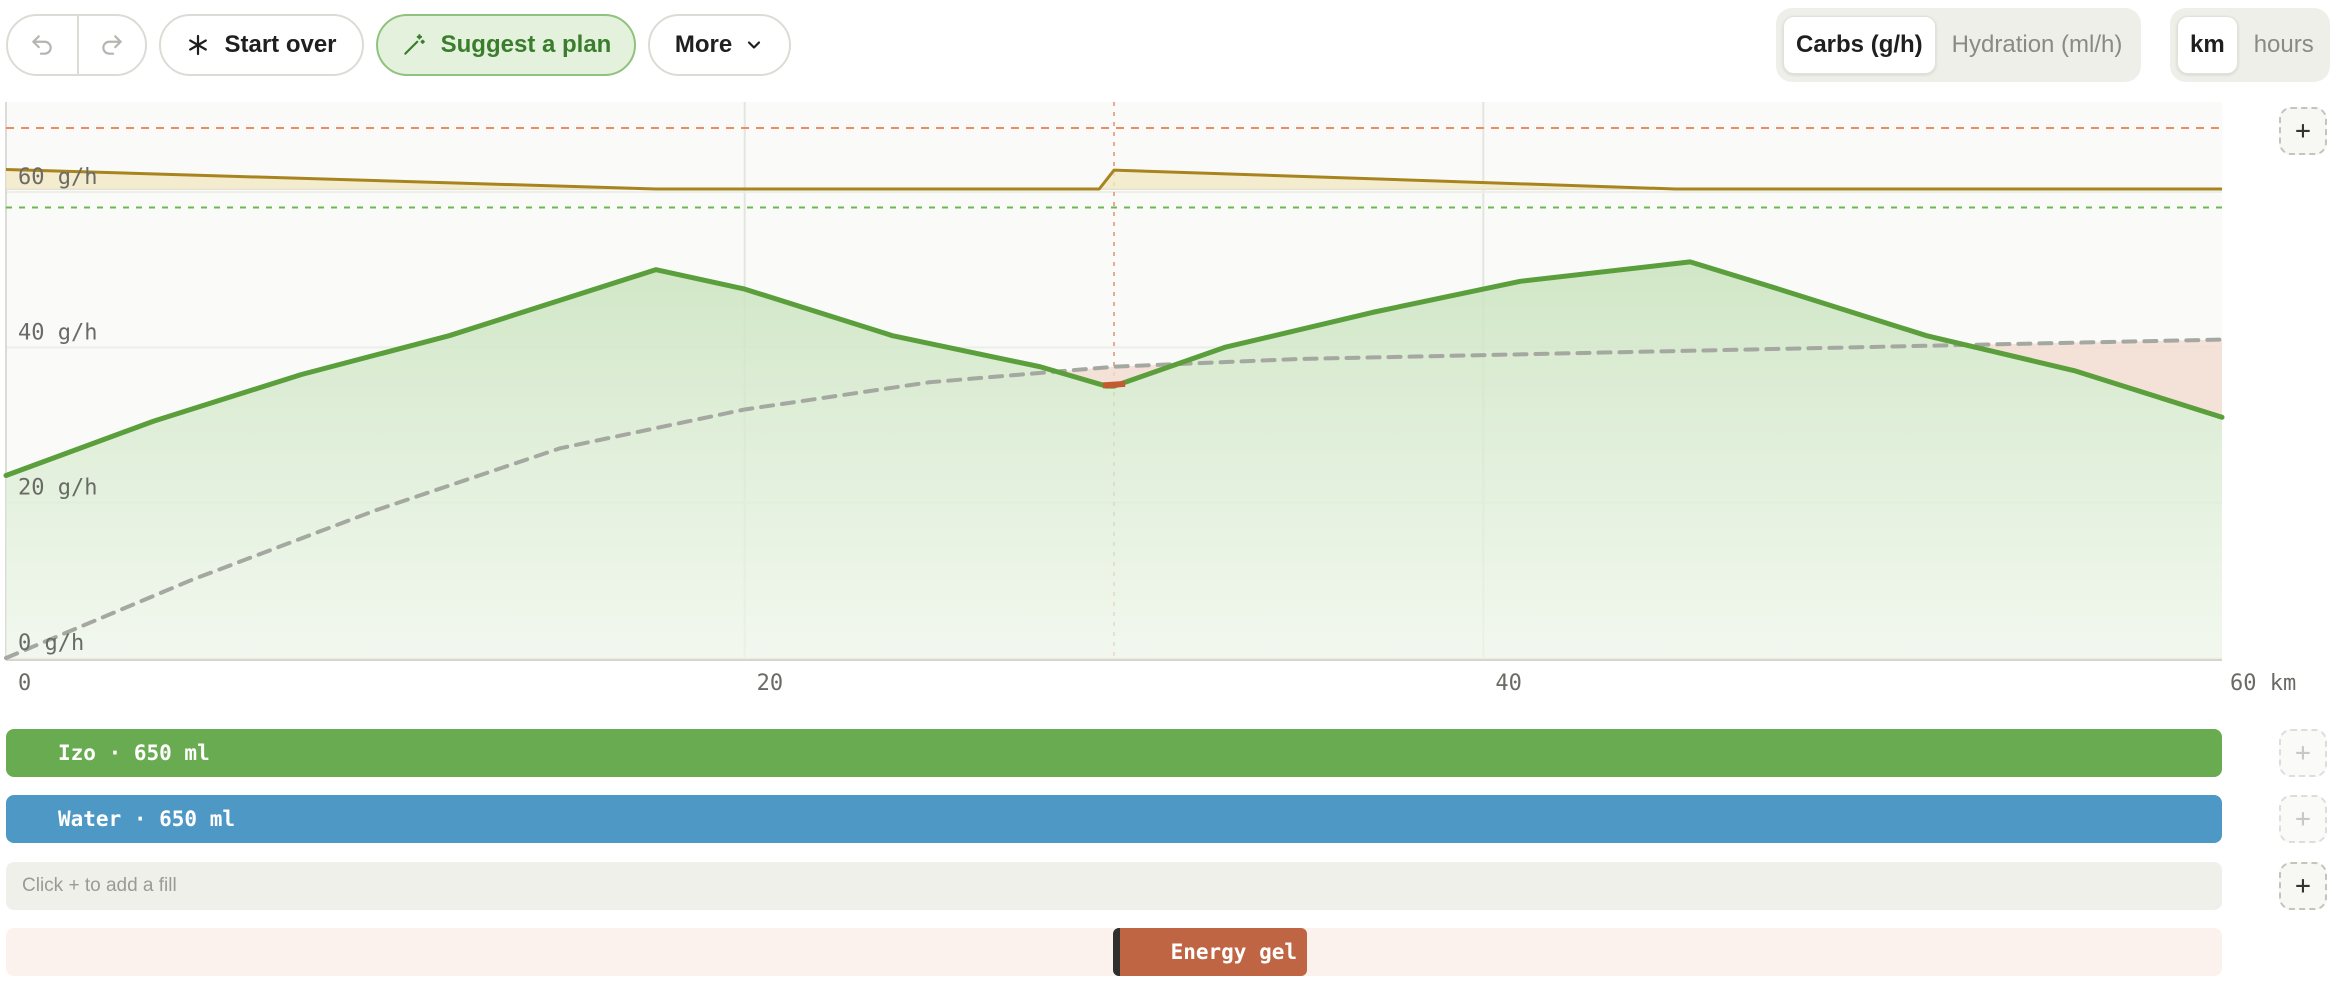  What do you see at coordinates (703, 44) in the screenshot?
I see `more-label: More` at bounding box center [703, 44].